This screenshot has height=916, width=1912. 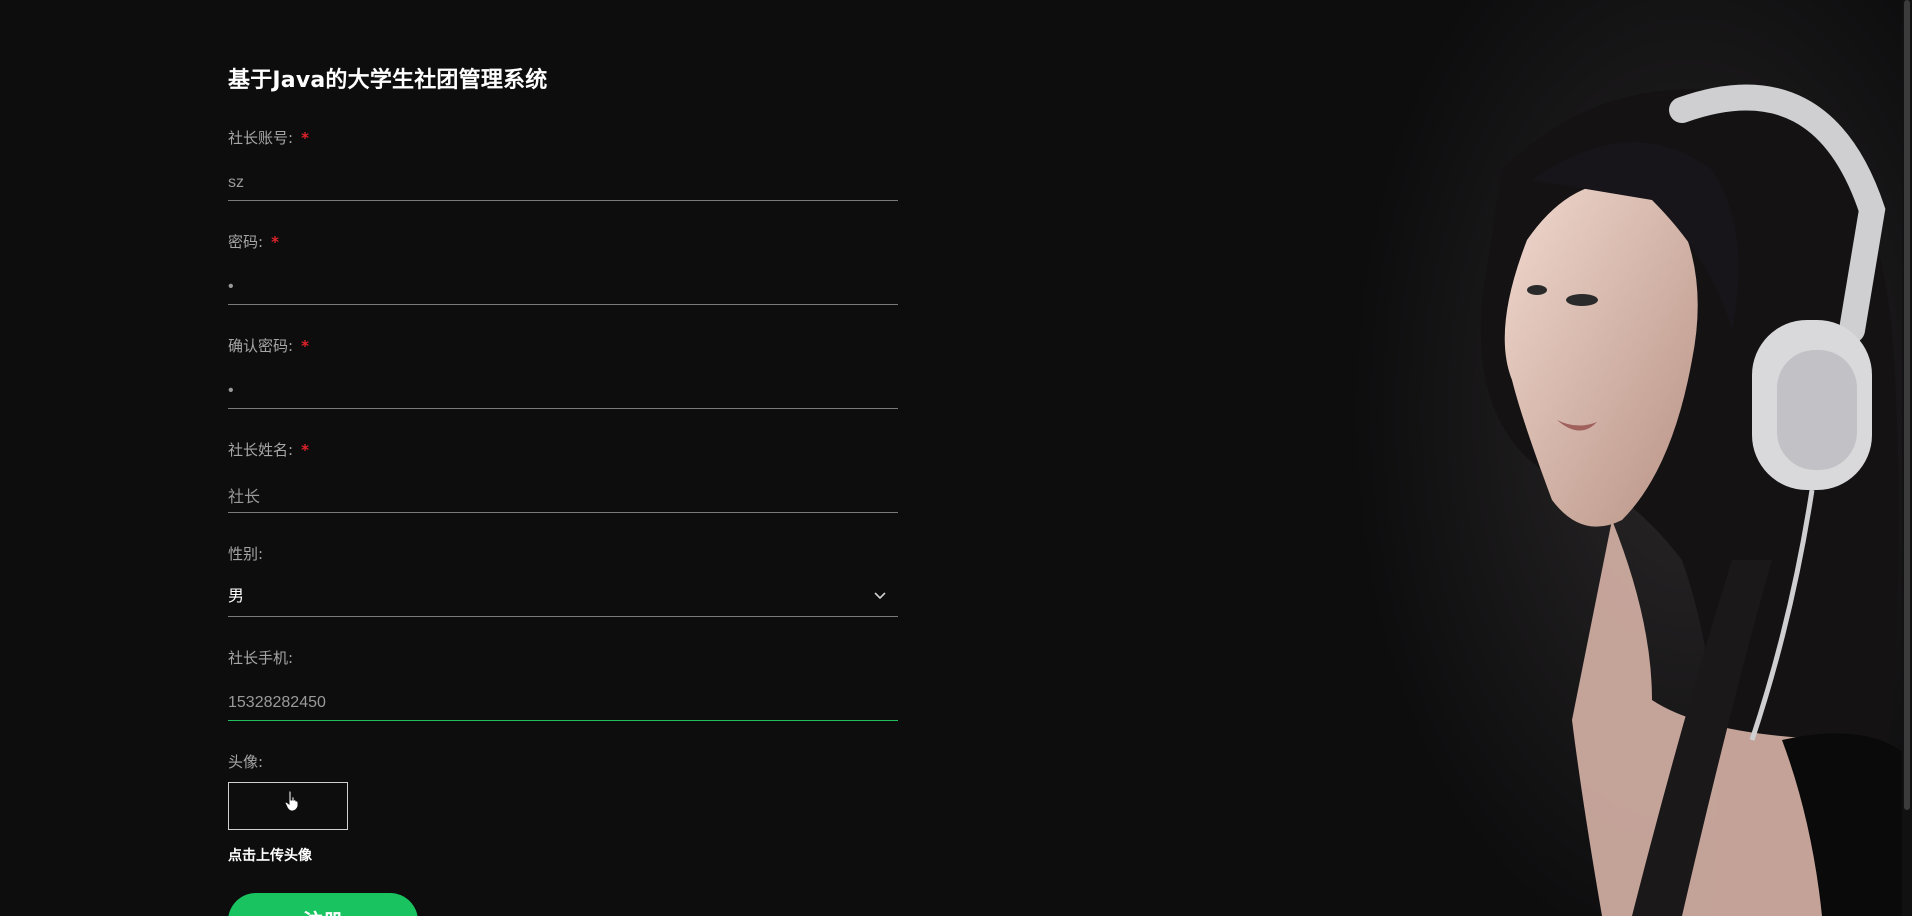 I want to click on name-field: 社长姓名: *, so click(x=563, y=476).